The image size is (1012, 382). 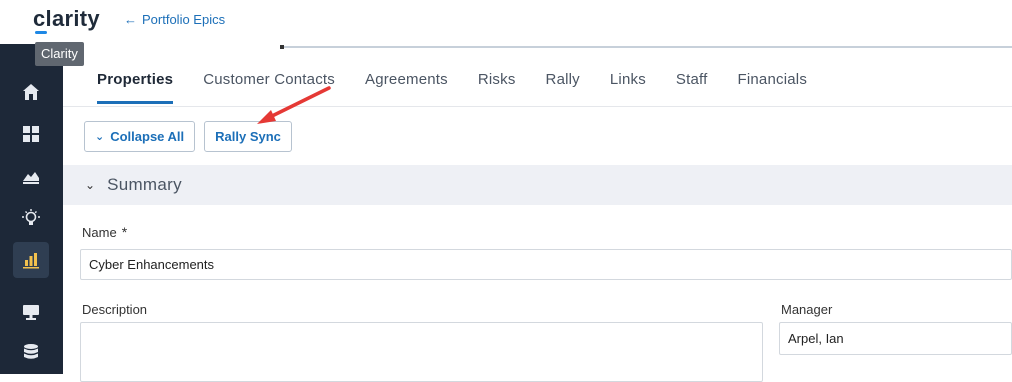 What do you see at coordinates (506, 22) in the screenshot?
I see `top-bar: clarity ← Portfolio Epics` at bounding box center [506, 22].